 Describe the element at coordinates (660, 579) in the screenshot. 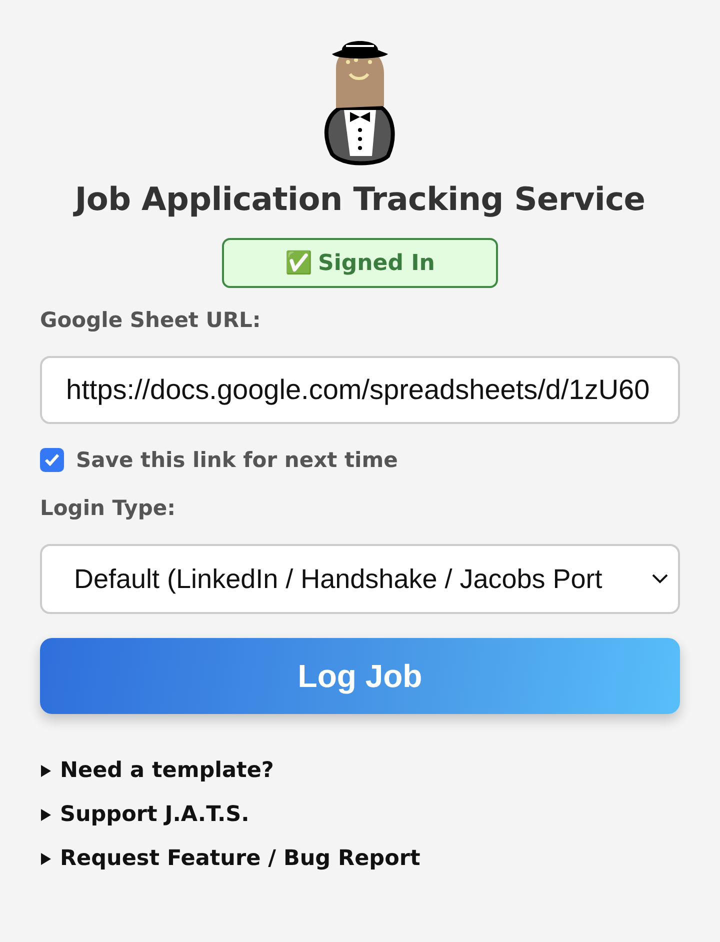

I see `chevron-down-icon` at that location.